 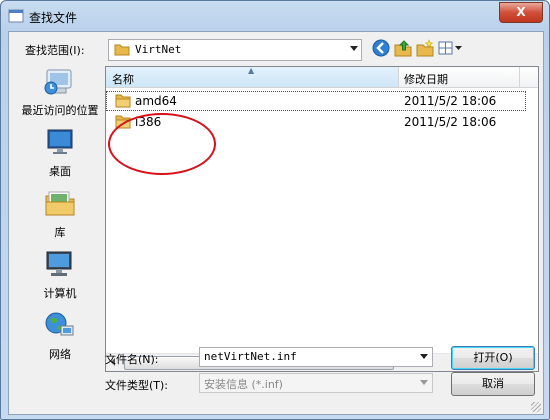 What do you see at coordinates (536, 407) in the screenshot?
I see `resize-grip` at bounding box center [536, 407].